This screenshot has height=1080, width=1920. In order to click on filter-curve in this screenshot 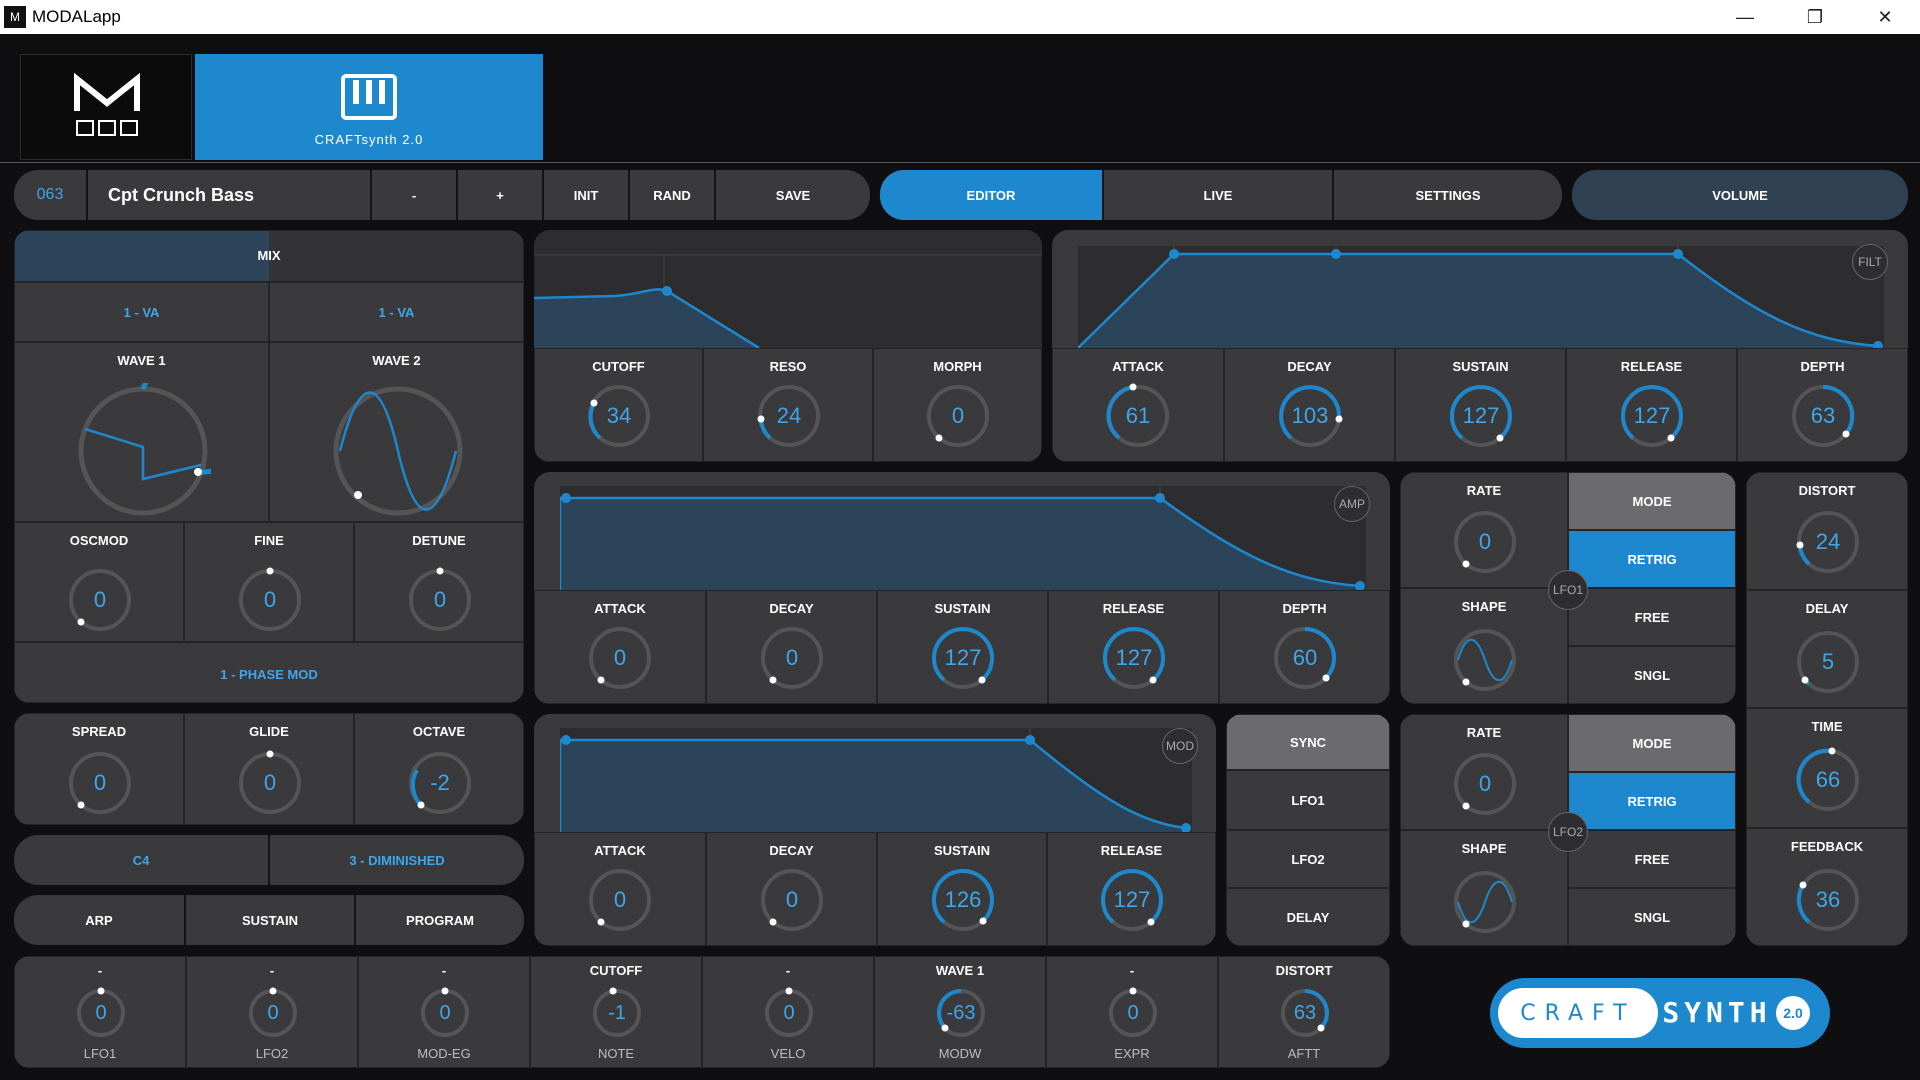, I will do `click(788, 290)`.